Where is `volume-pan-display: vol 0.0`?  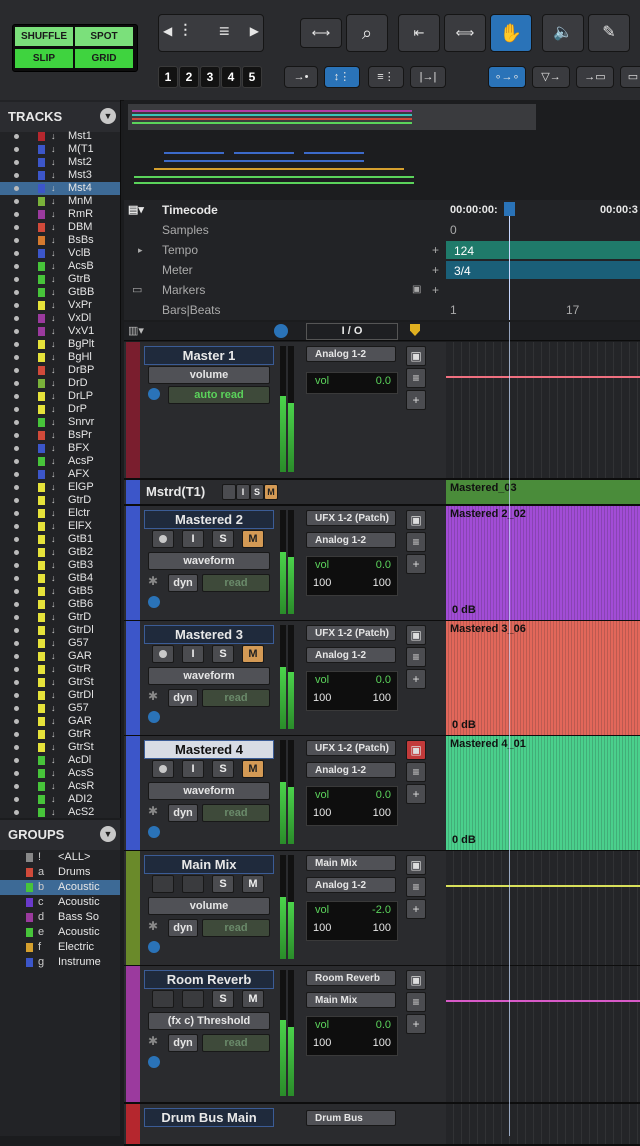 volume-pan-display: vol 0.0 is located at coordinates (352, 383).